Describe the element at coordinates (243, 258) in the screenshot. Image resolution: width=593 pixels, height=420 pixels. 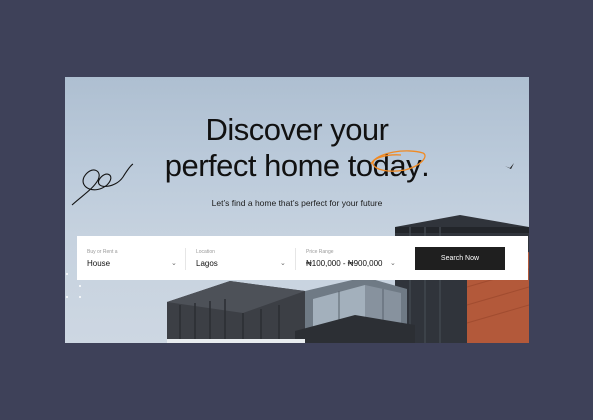
I see `location-select: Location Lagos ⌄` at that location.